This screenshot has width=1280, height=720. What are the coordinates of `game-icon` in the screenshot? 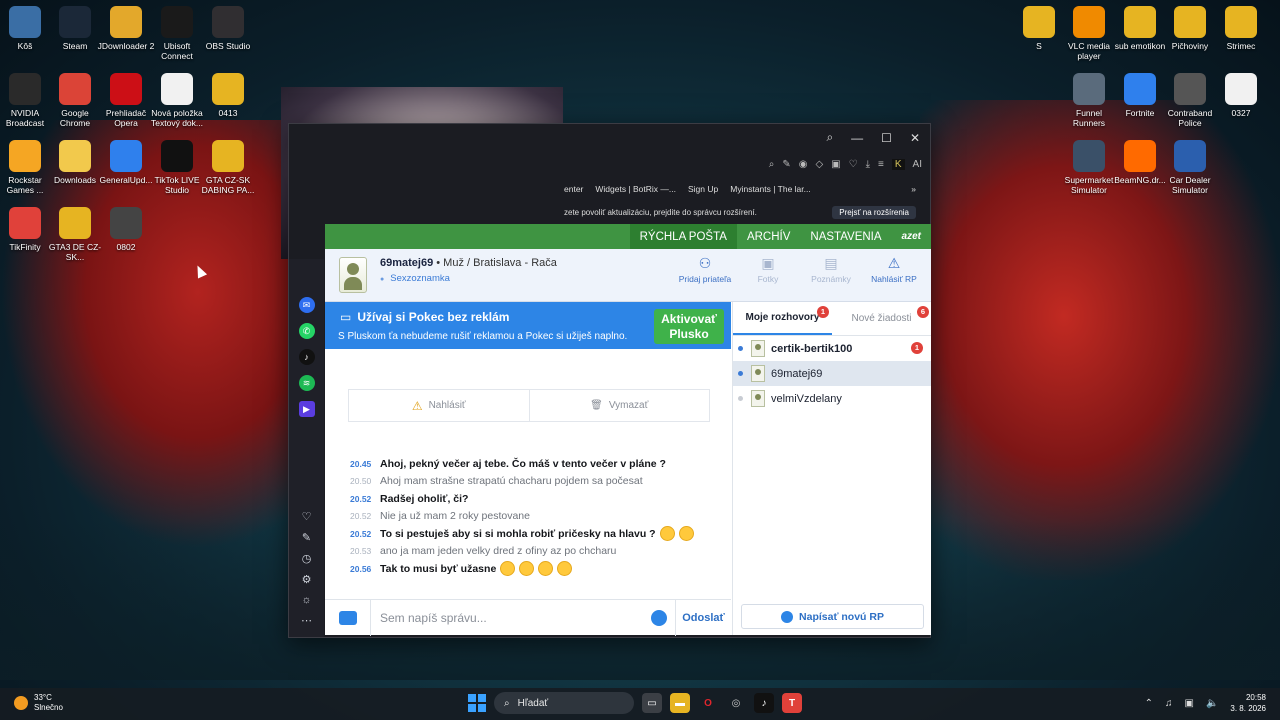 It's located at (1089, 89).